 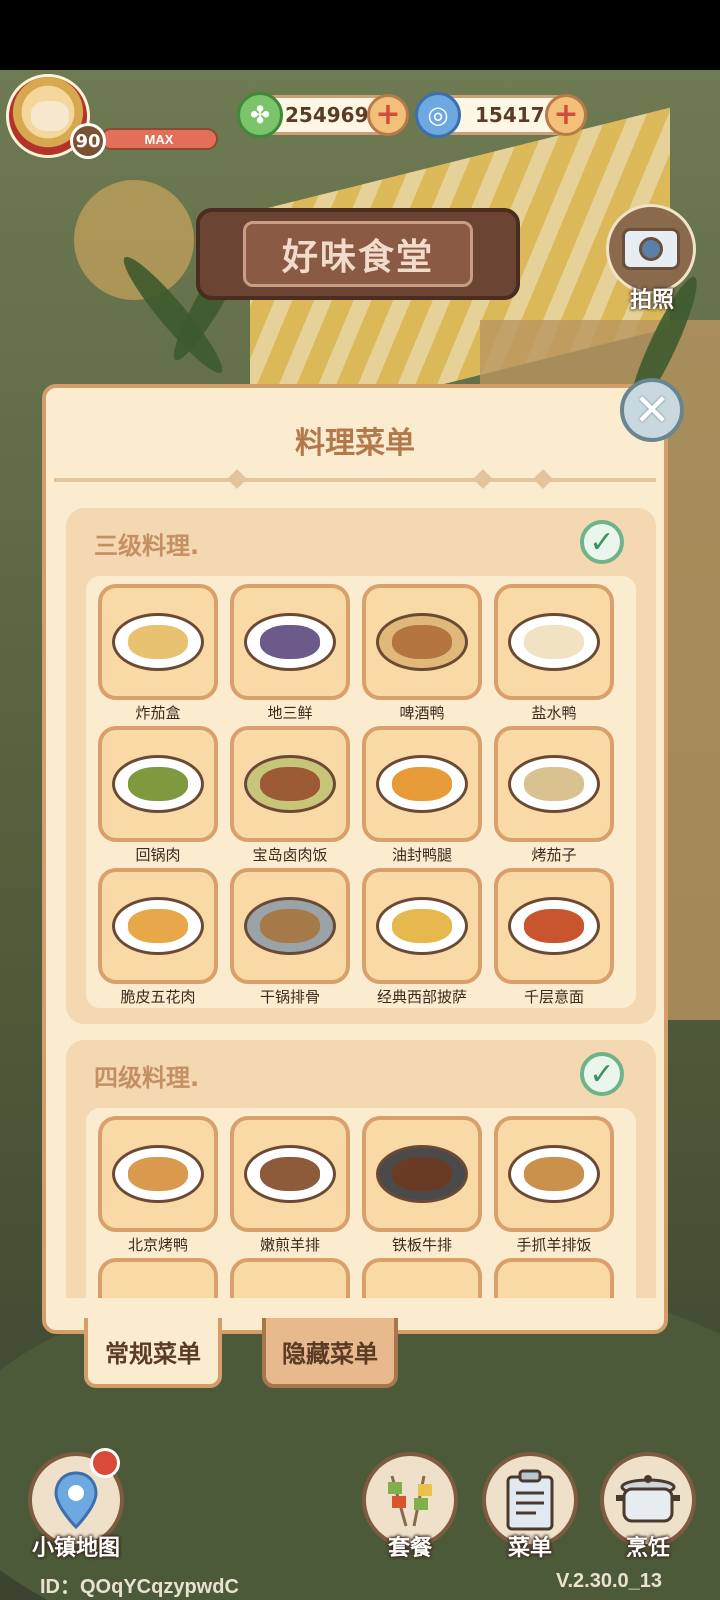 I want to click on dish-name: 千层意面, so click(x=553, y=997).